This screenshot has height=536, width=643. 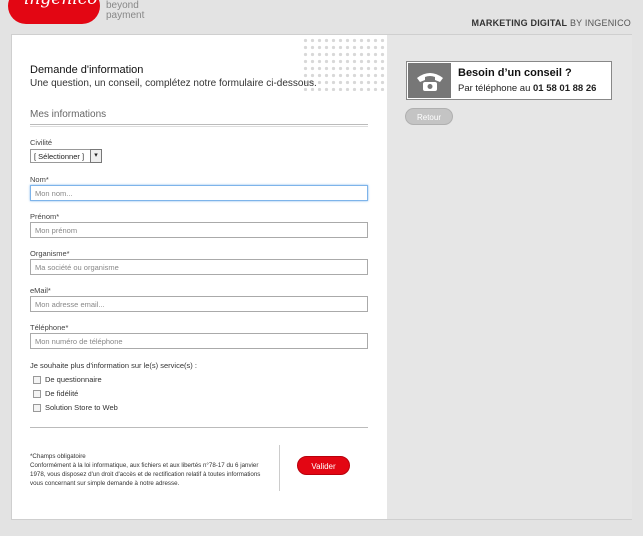 I want to click on telephone-input: Mon numéro de téléphone, so click(x=199, y=341).